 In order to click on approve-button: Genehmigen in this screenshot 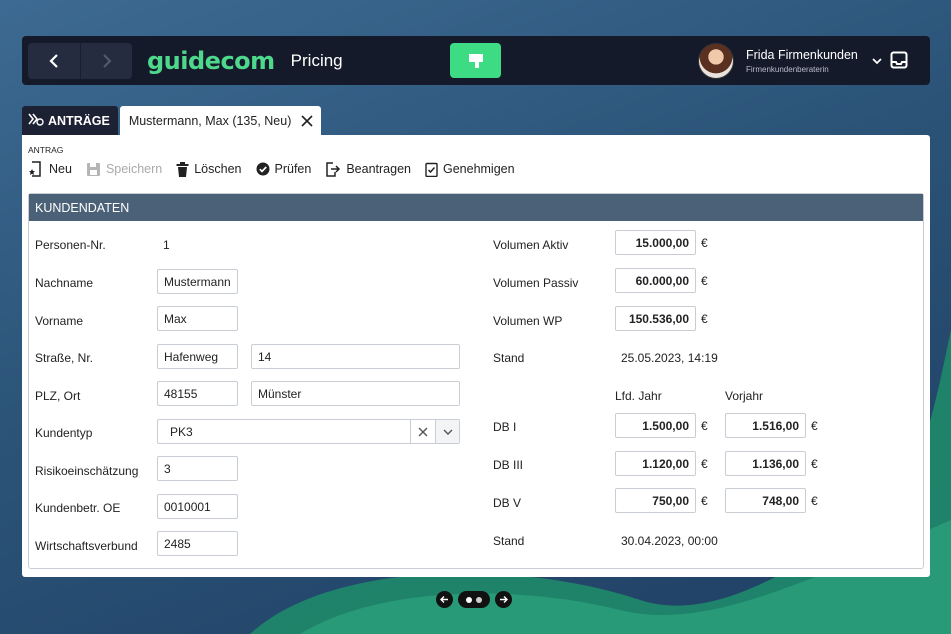, I will do `click(470, 169)`.